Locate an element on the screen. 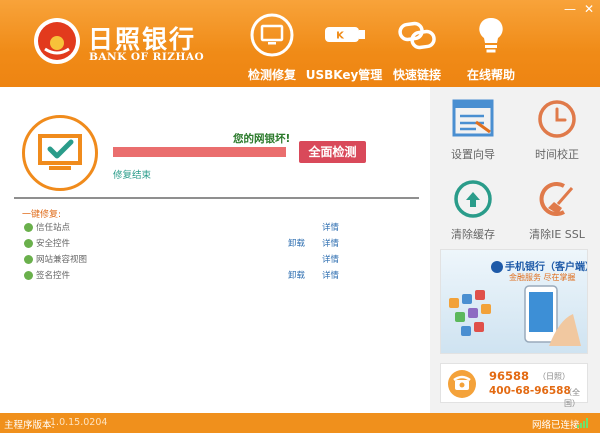 Image resolution: width=600 pixels, height=433 pixels. clear-cache-icon is located at coordinates (473, 199).